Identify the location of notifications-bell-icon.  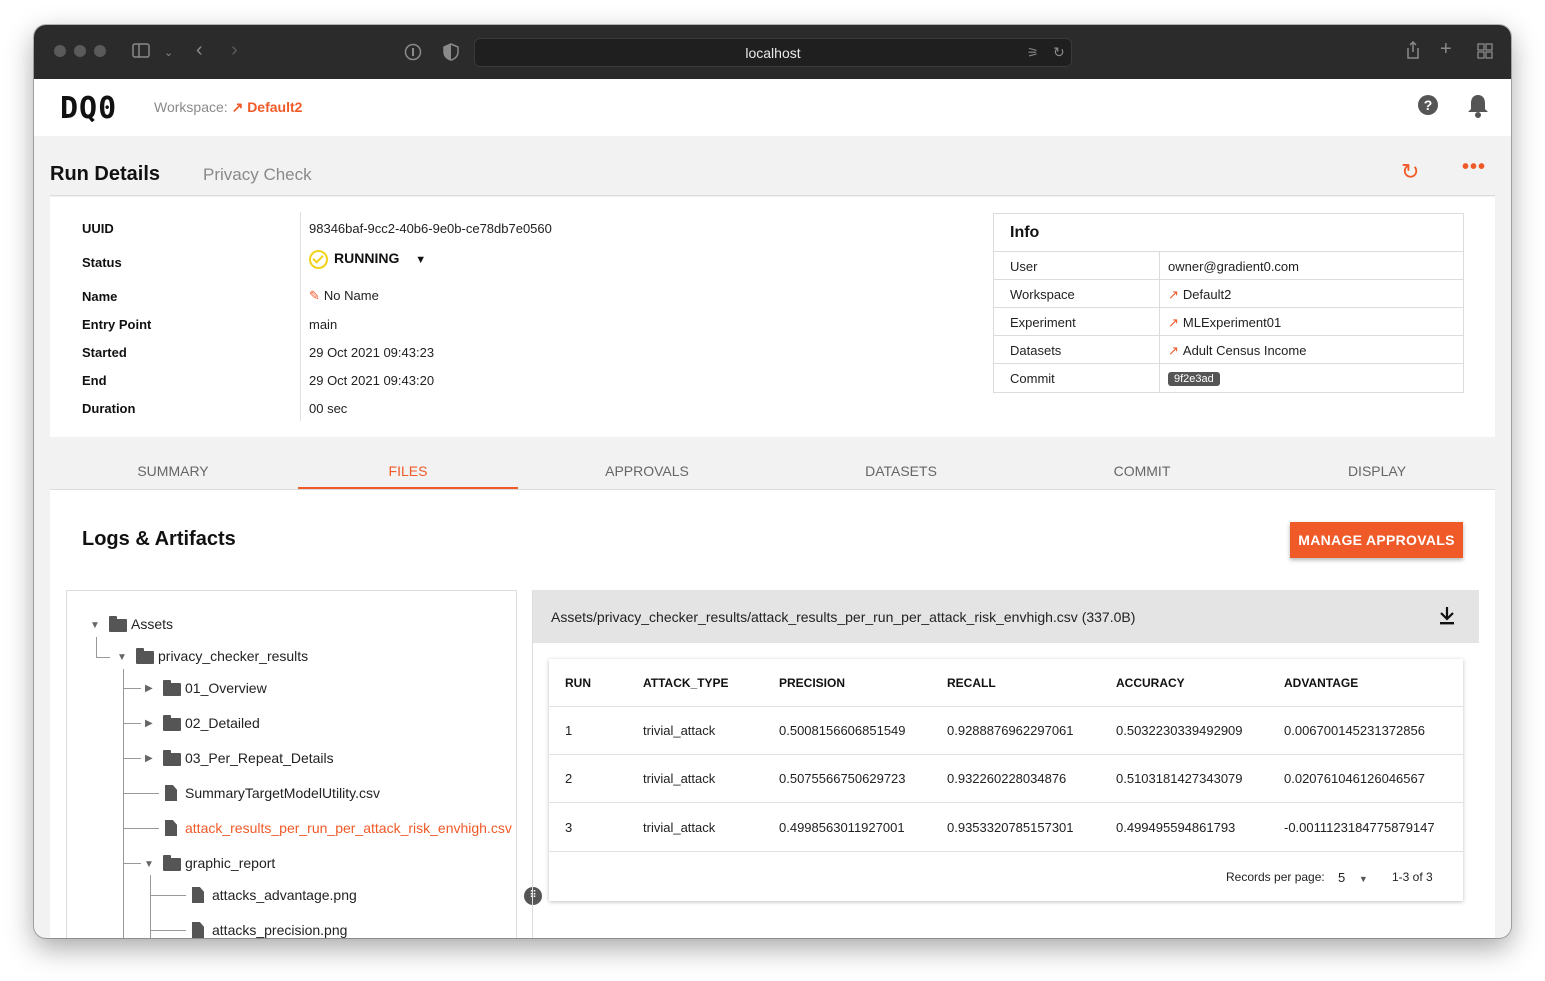
(1478, 106).